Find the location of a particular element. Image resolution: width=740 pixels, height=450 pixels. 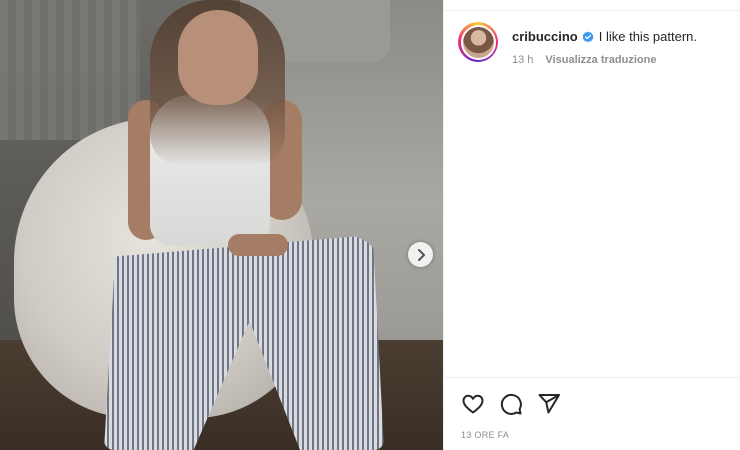

chevron-right-icon is located at coordinates (421, 254).